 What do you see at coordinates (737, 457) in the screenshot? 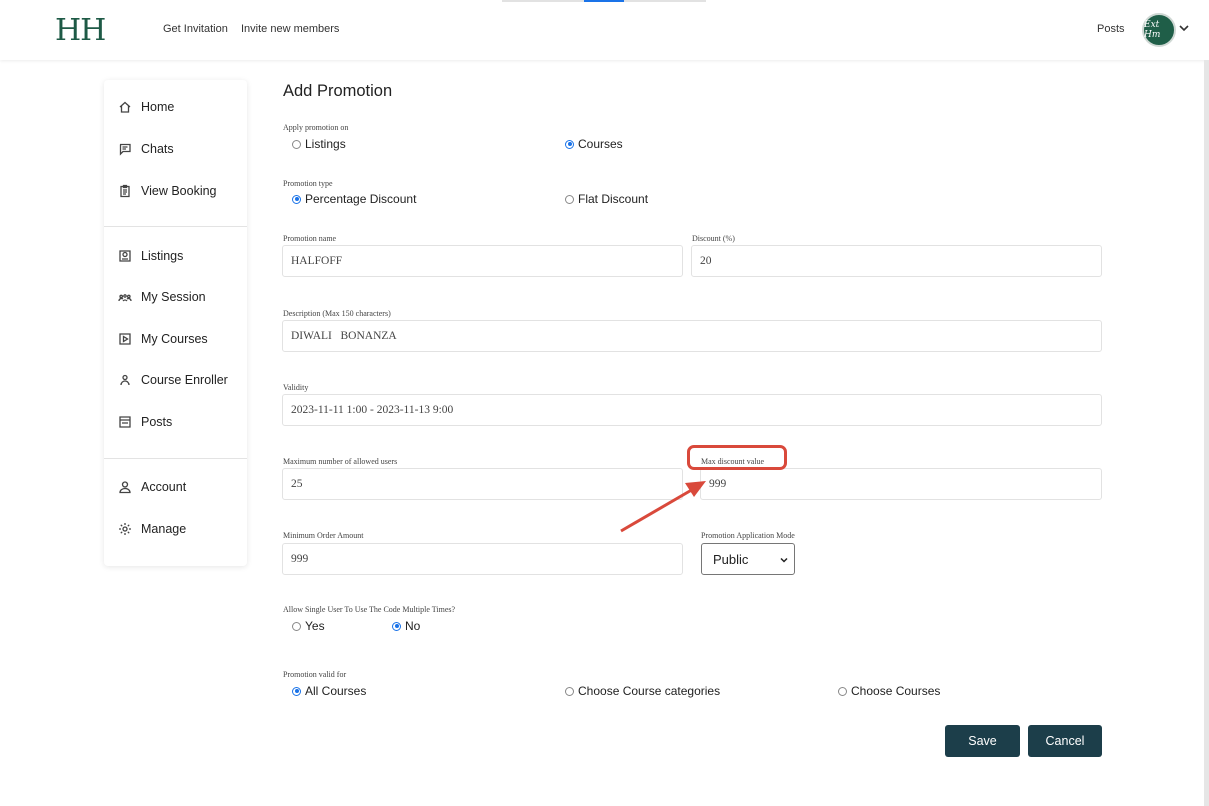
I see `annotation-highlight-box` at bounding box center [737, 457].